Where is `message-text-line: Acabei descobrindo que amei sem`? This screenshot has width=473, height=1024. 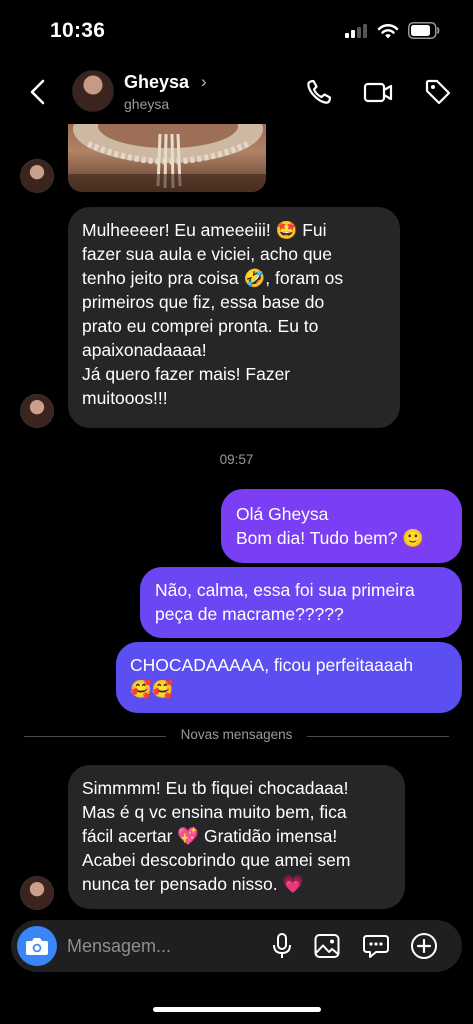
message-text-line: Acabei descobrindo que amei sem is located at coordinates (216, 860).